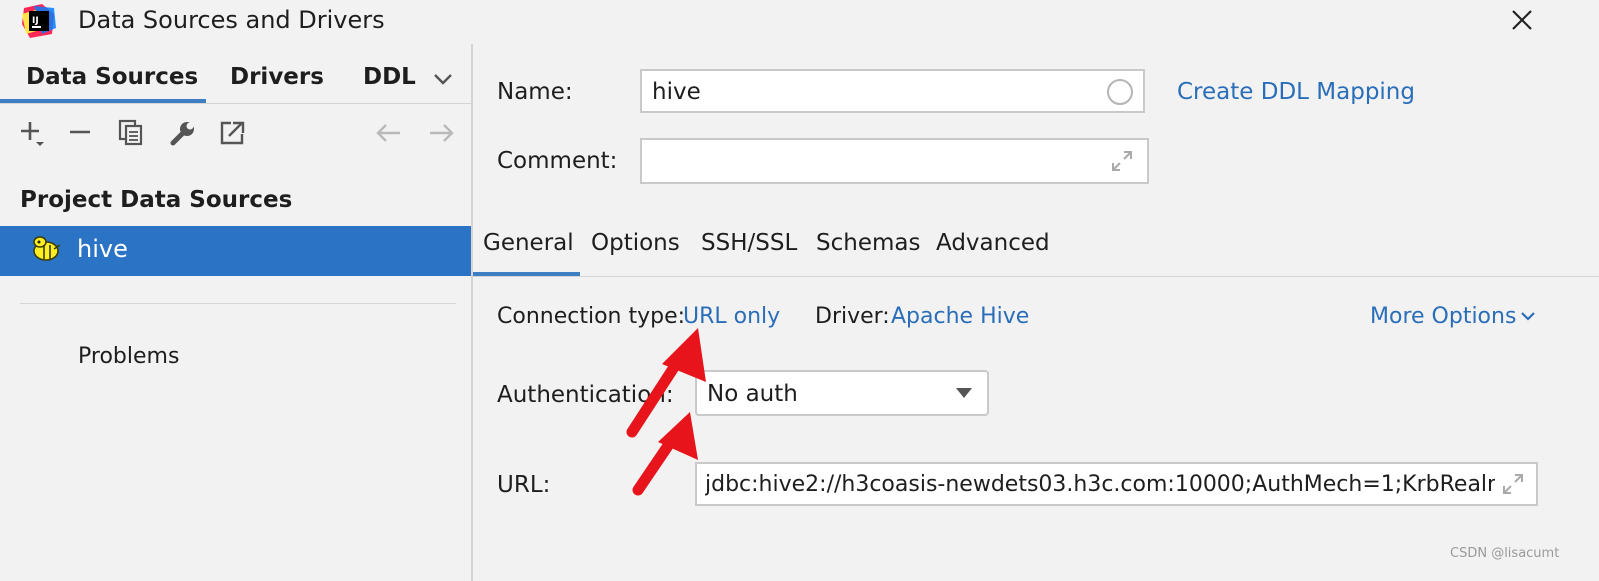  I want to click on tab-ddl: DDL, so click(389, 77).